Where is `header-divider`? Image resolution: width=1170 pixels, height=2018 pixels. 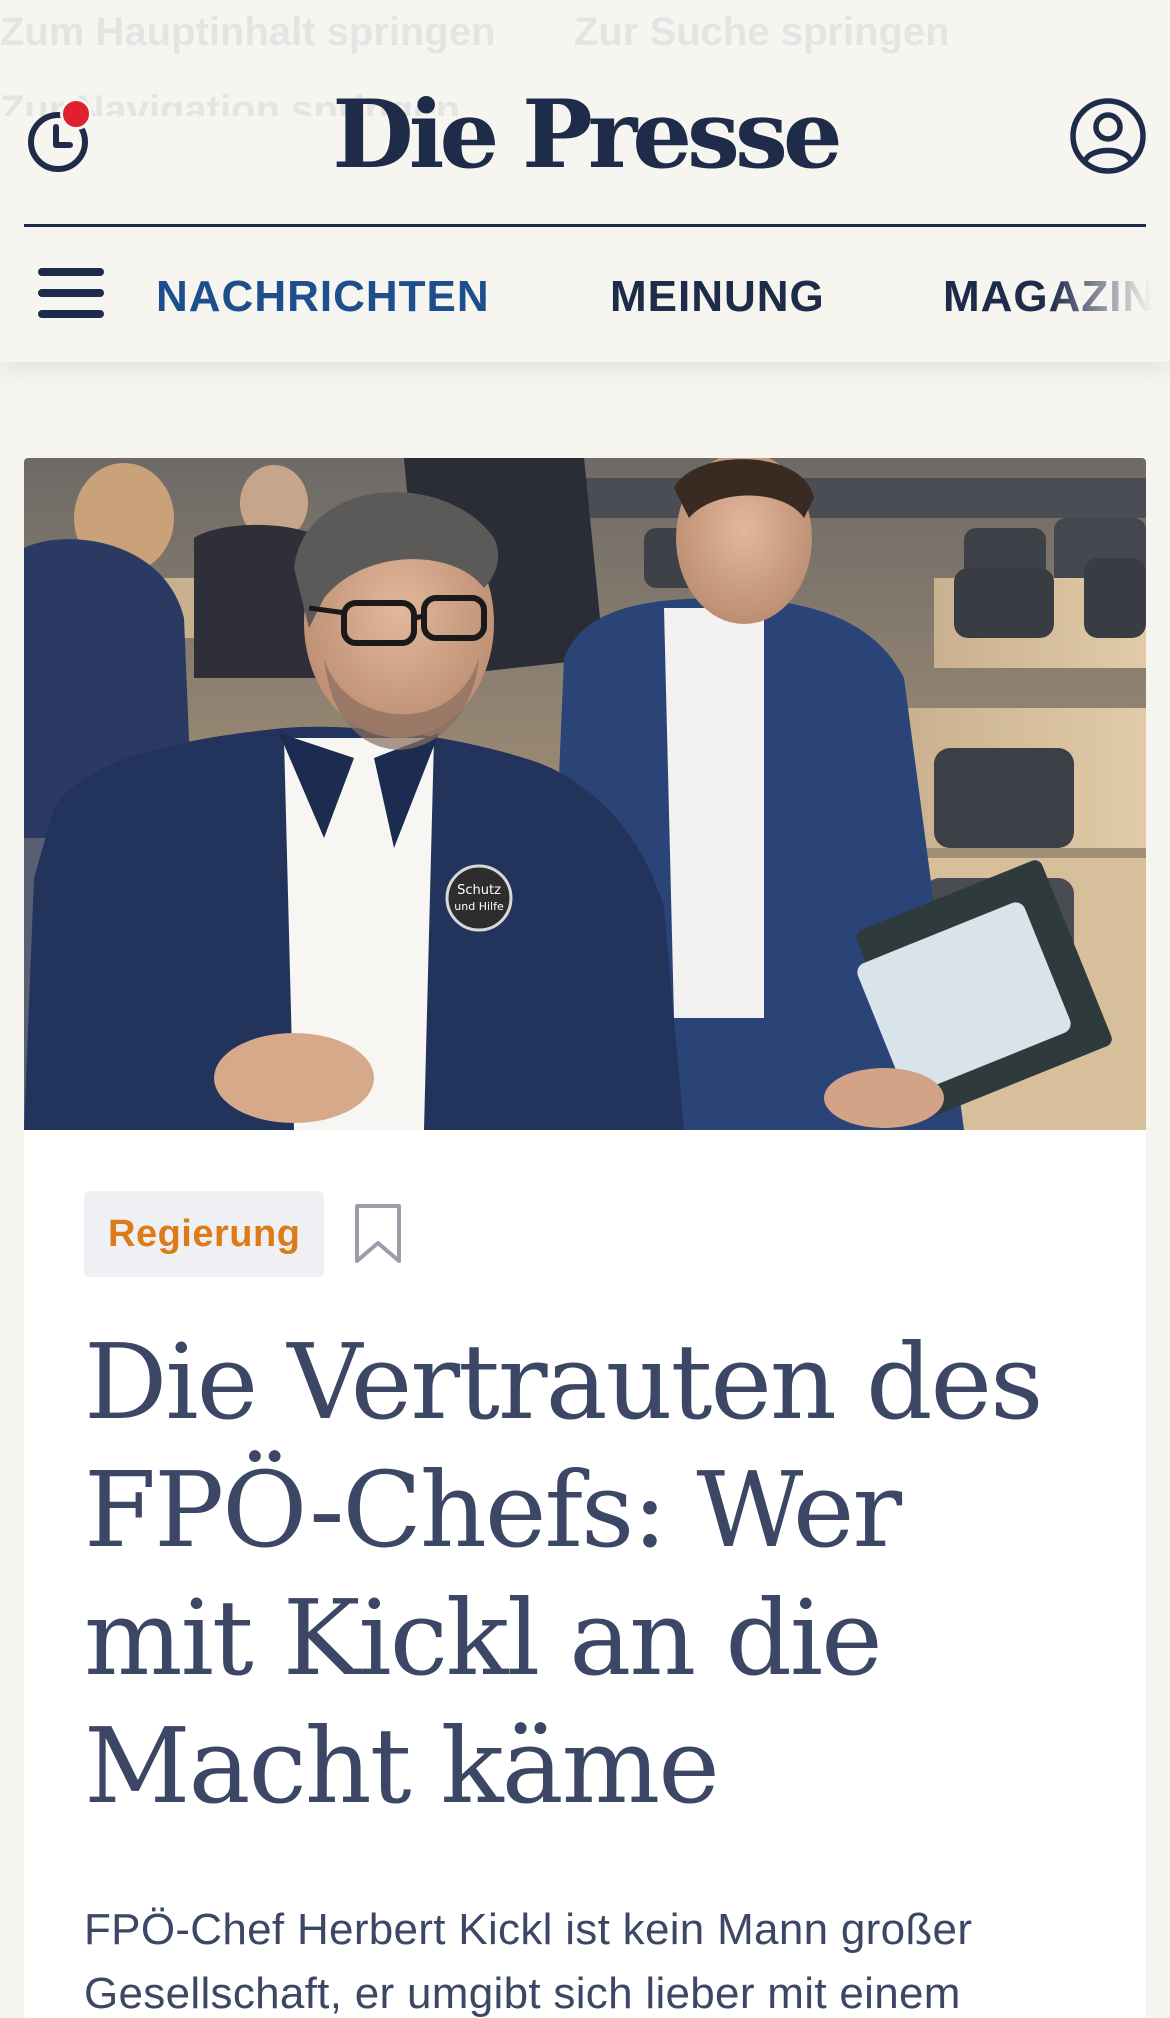 header-divider is located at coordinates (585, 225).